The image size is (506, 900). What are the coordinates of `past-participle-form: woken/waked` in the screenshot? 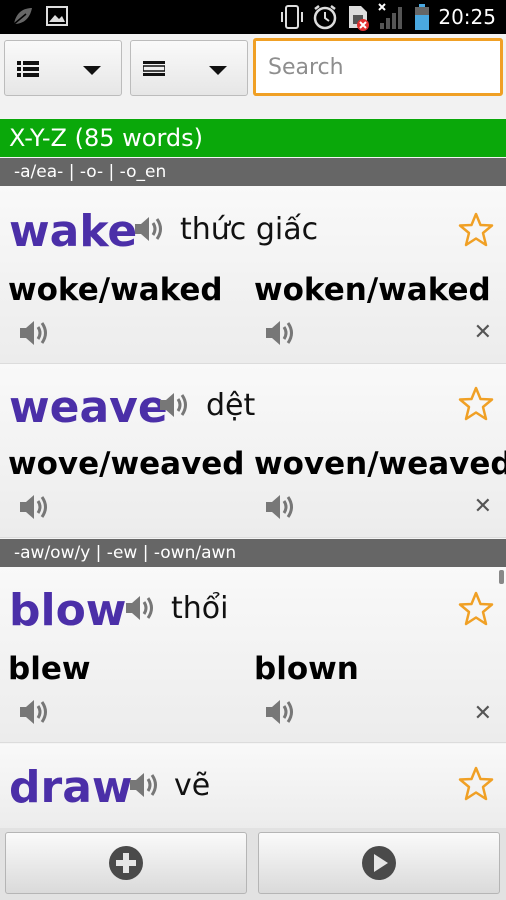 It's located at (372, 290).